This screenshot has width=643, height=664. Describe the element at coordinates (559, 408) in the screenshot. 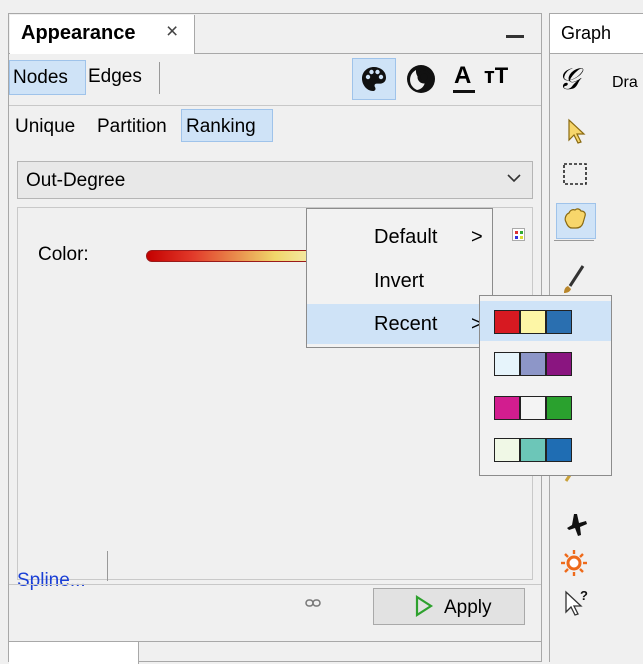

I see `swatch-green` at that location.